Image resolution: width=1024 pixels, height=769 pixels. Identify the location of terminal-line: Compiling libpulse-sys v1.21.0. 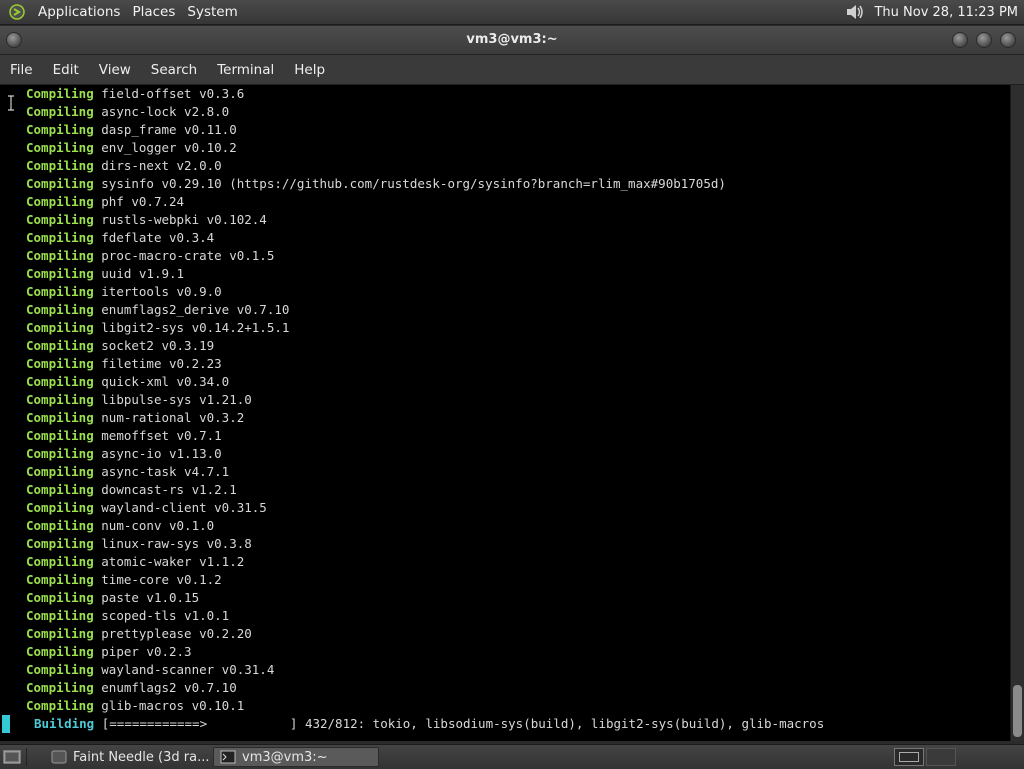
(139, 400).